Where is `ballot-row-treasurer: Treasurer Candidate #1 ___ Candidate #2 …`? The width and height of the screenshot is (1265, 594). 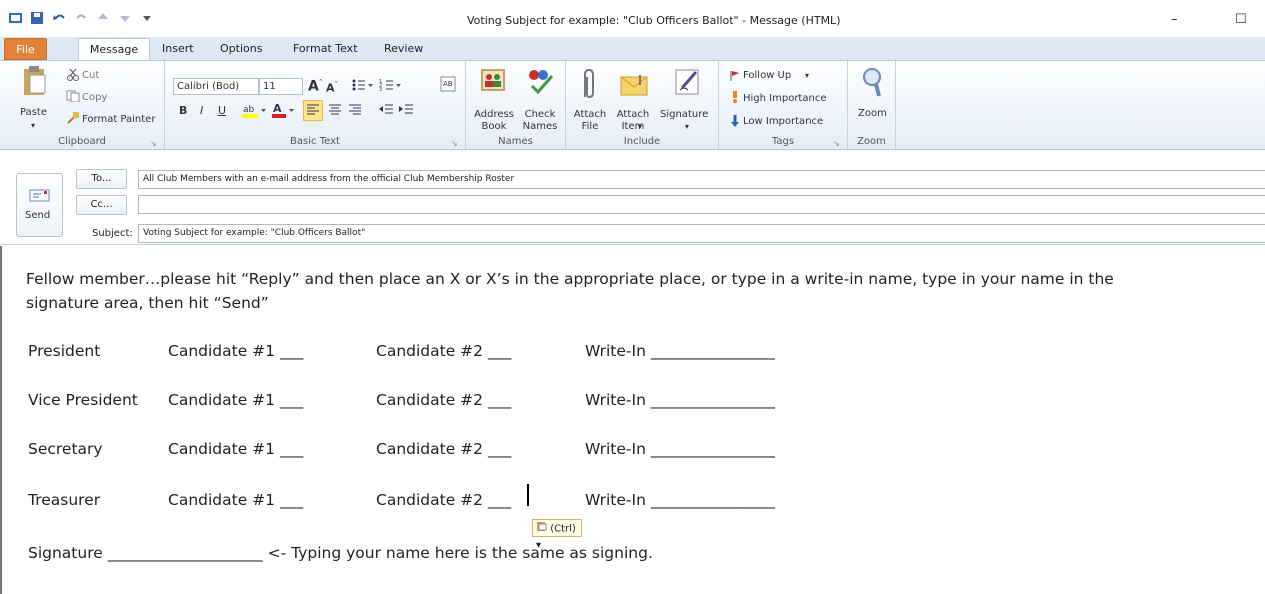 ballot-row-treasurer: Treasurer Candidate #1 ___ Candidate #2 … is located at coordinates (478, 503).